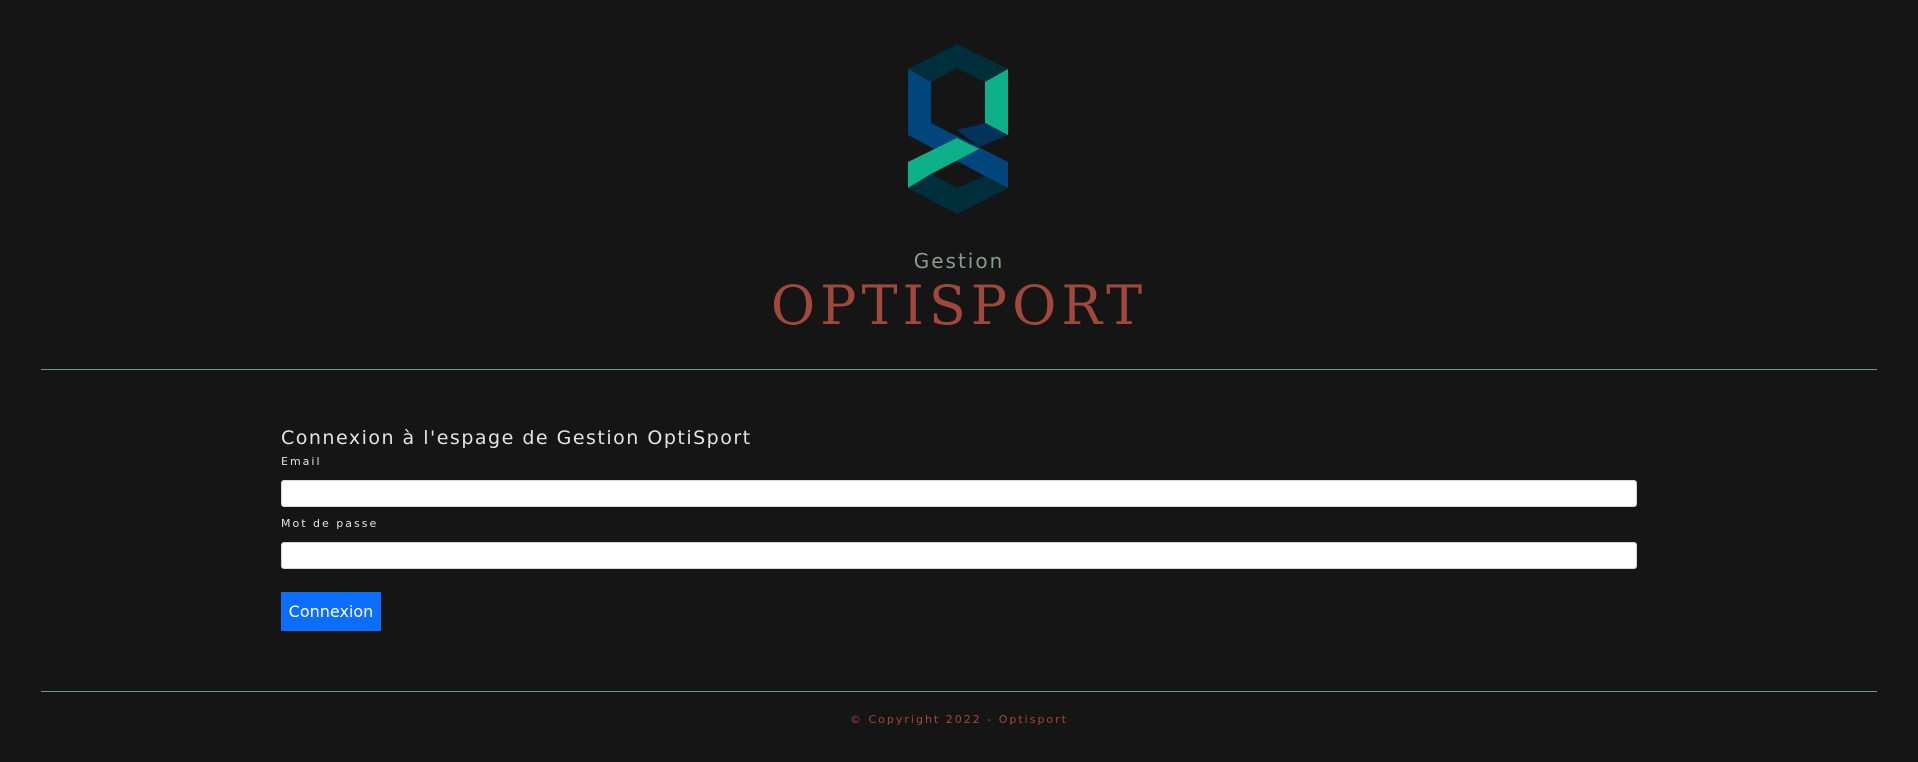 The image size is (1918, 762). I want to click on brand-title: OPTISPORT, so click(959, 305).